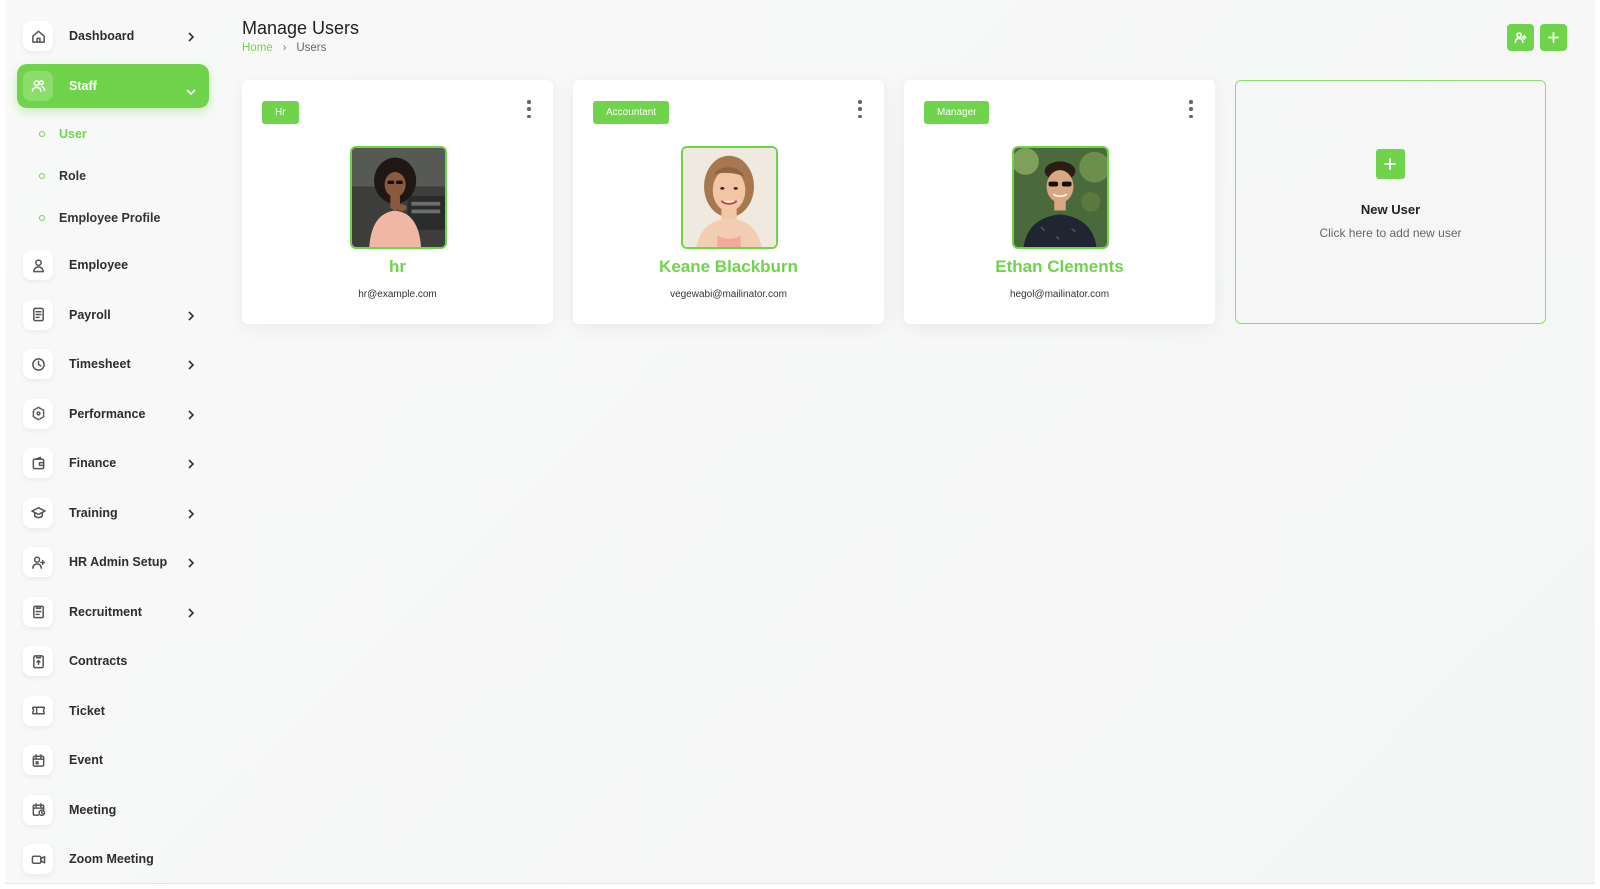  I want to click on graduation-cap-icon, so click(38, 512).